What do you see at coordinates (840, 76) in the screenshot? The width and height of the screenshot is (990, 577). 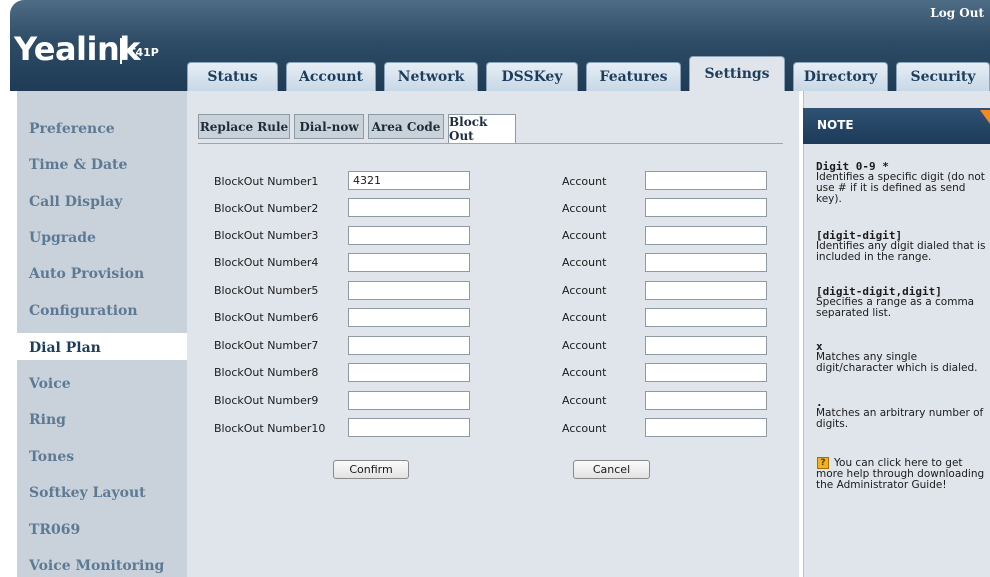 I see `tab-directory: Directory` at bounding box center [840, 76].